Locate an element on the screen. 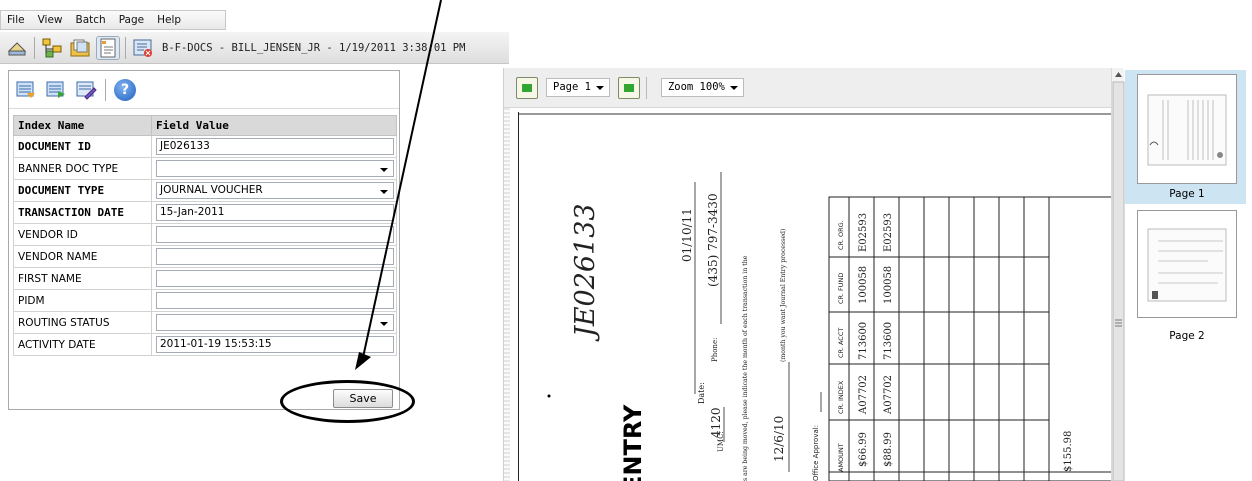 The height and width of the screenshot is (481, 1252). import-fields-icon is located at coordinates (26, 90).